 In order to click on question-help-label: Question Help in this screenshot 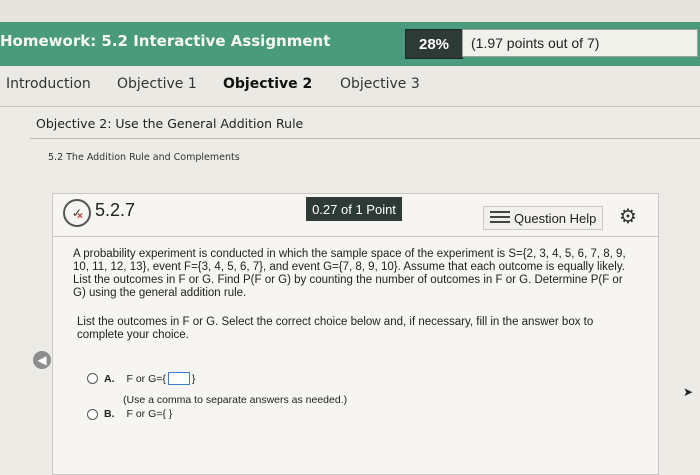, I will do `click(555, 218)`.